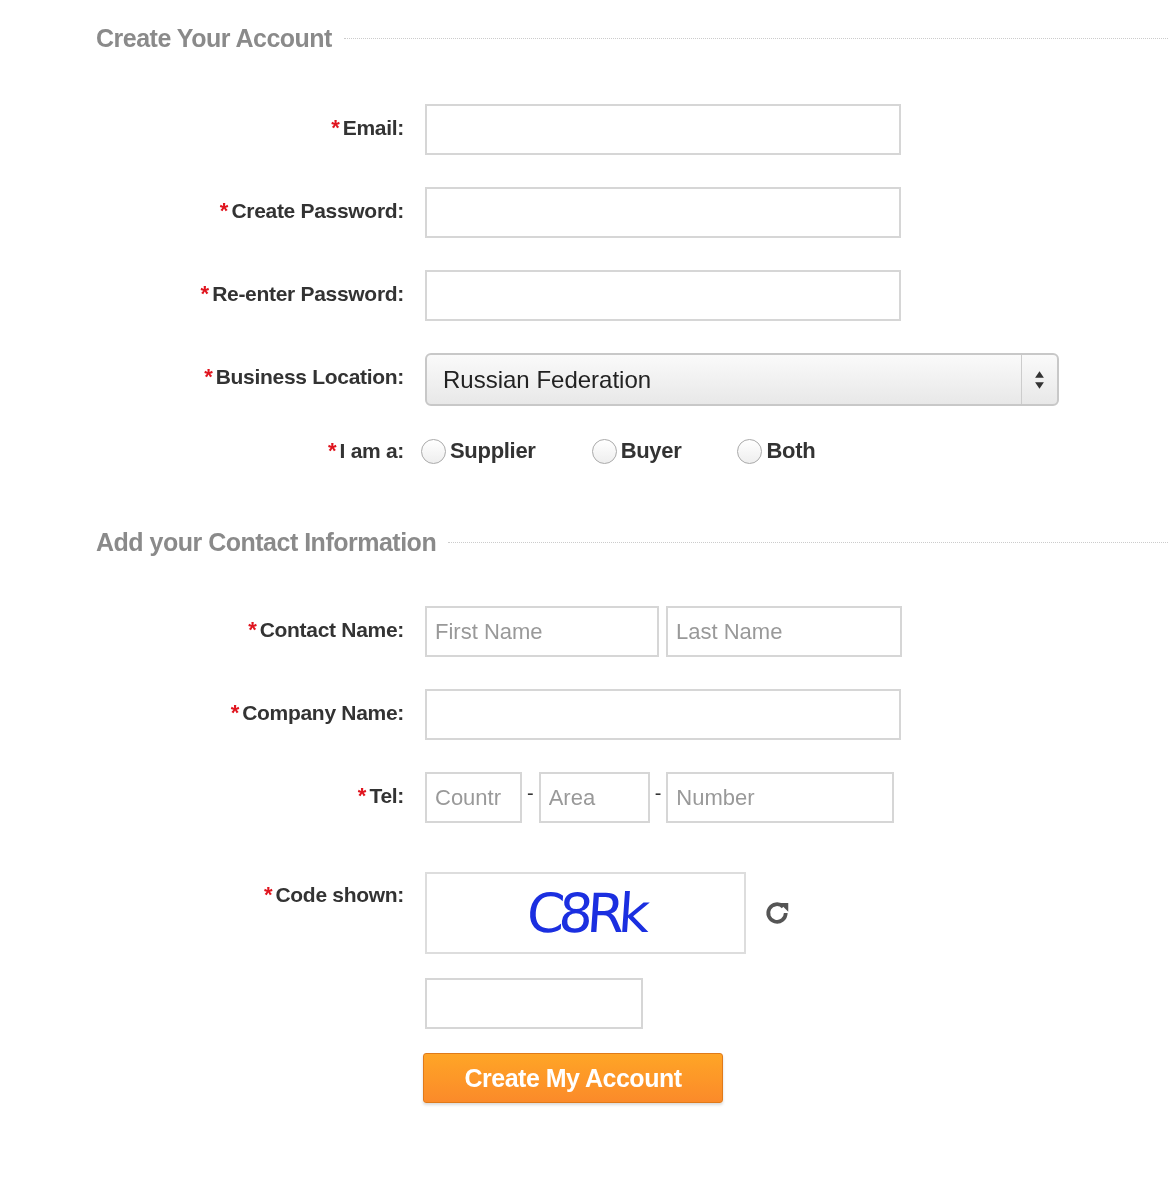 This screenshot has height=1200, width=1168. I want to click on field-label: Re-enter Password:, so click(308, 294).